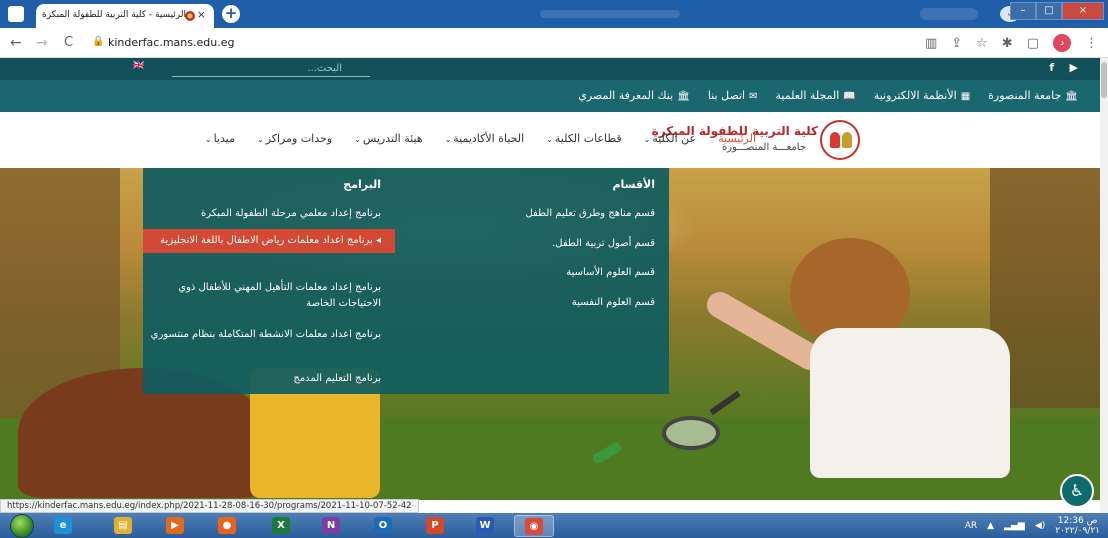 The image size is (1108, 538). Describe the element at coordinates (16, 43) in the screenshot. I see `back-button: ←` at that location.